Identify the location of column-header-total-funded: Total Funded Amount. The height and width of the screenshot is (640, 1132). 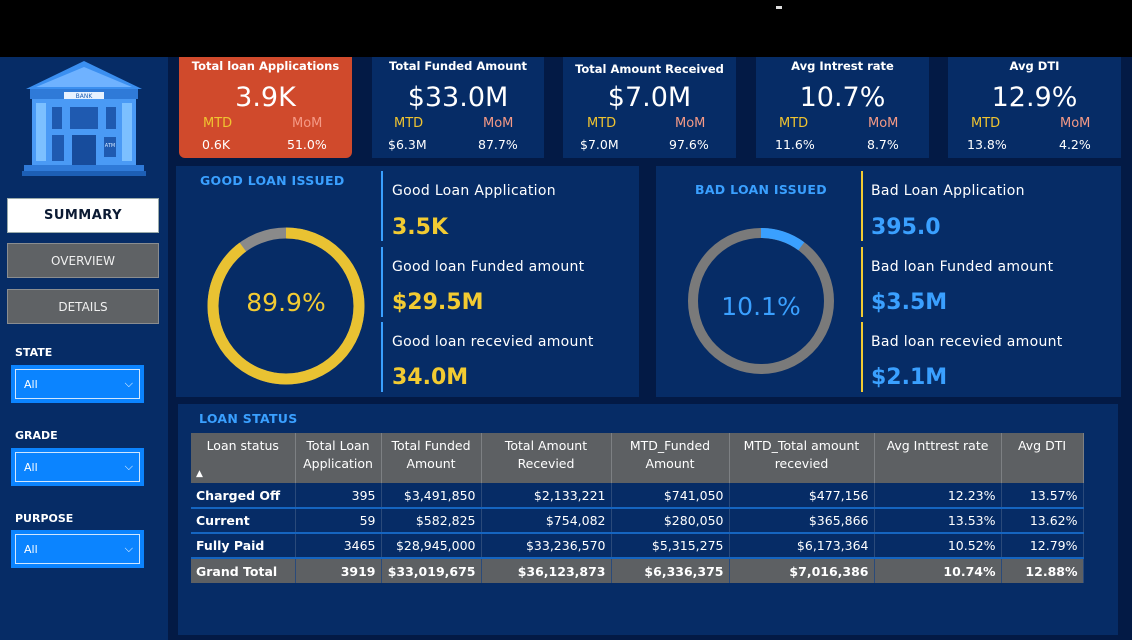
(431, 458).